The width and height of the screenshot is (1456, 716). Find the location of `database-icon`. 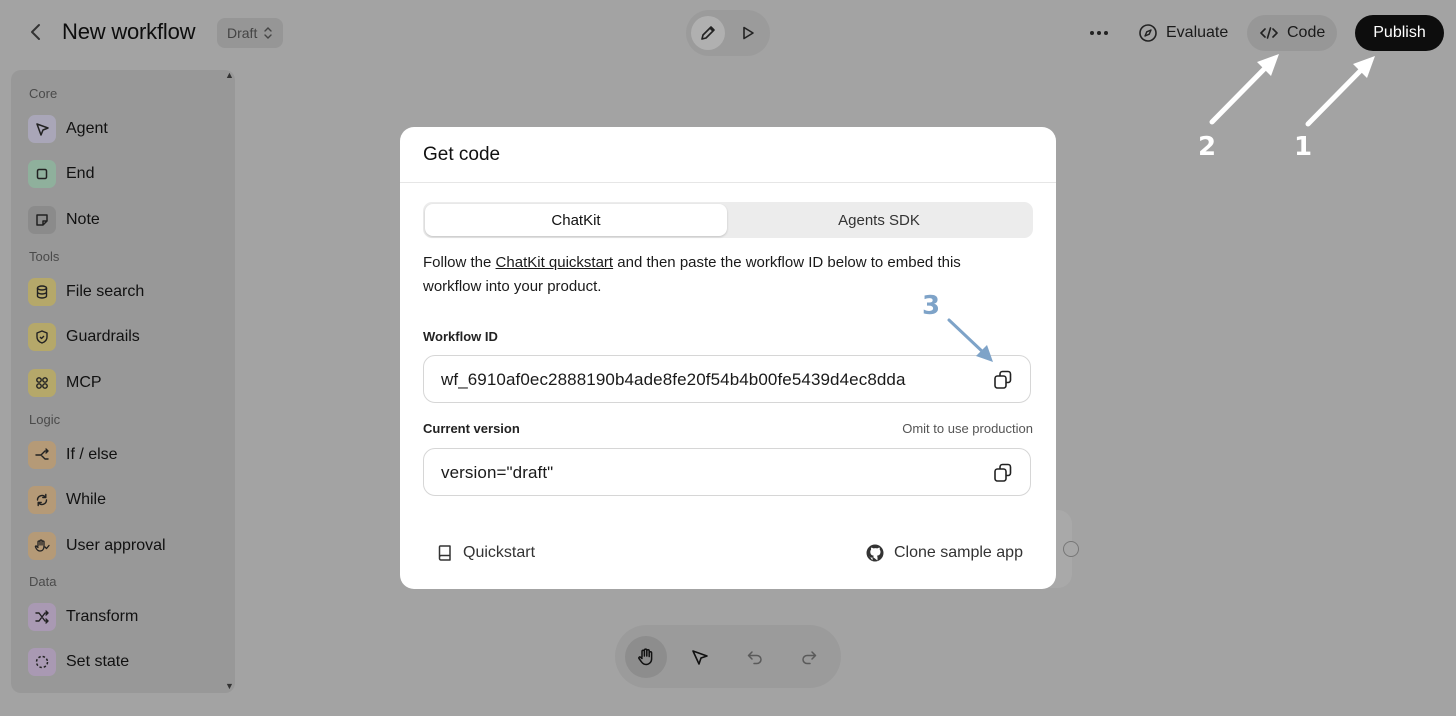

database-icon is located at coordinates (42, 292).